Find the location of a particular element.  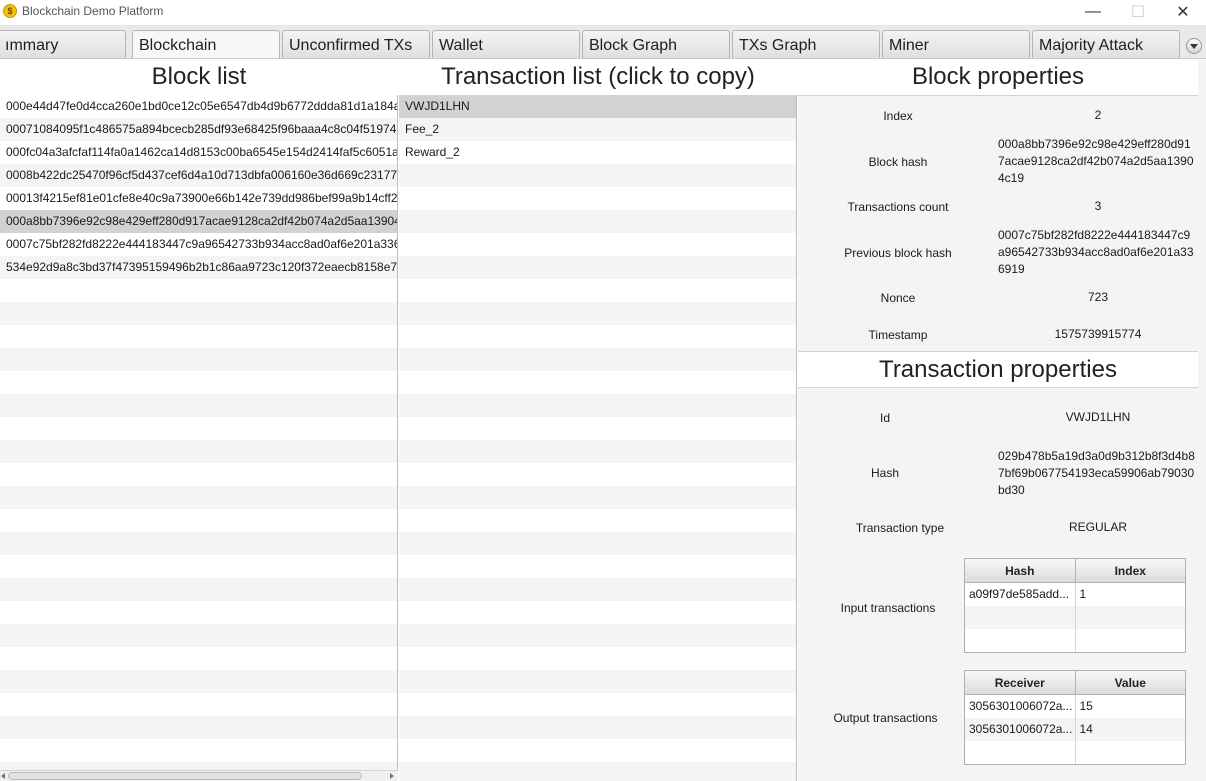

tab-miner: Miner is located at coordinates (956, 44).